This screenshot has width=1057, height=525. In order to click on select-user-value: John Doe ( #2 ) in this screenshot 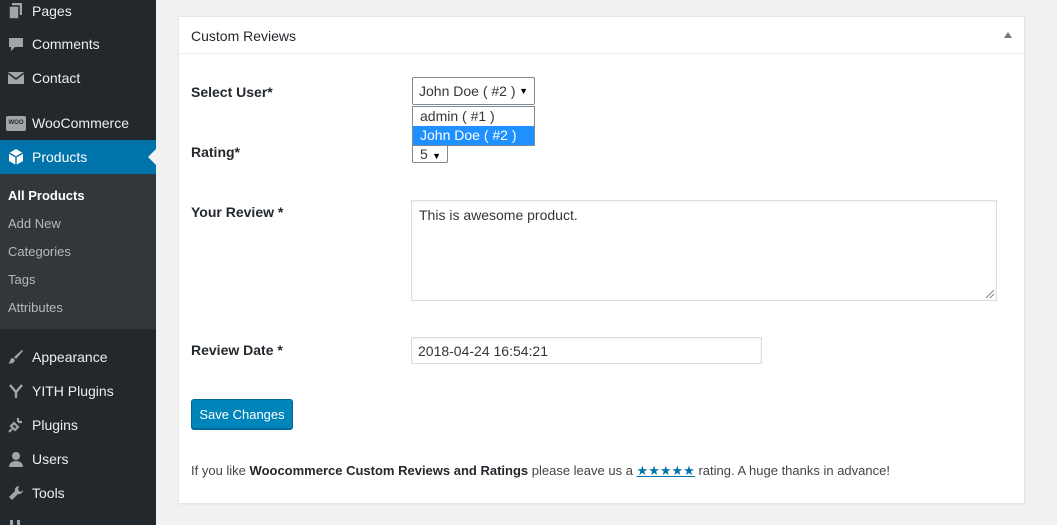, I will do `click(467, 91)`.